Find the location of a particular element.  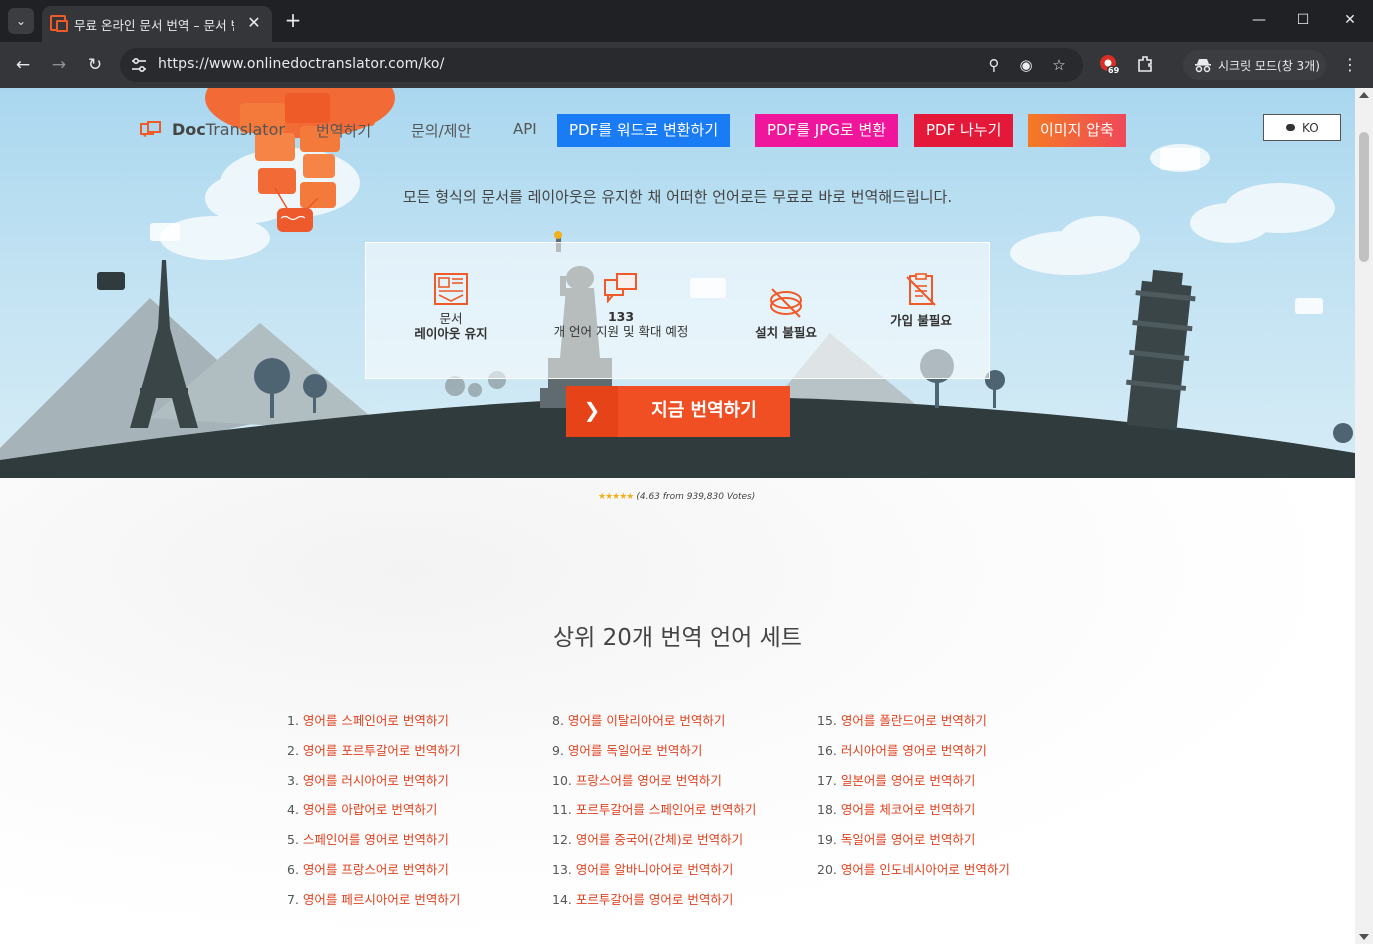

translation-link: 영어를 러시아어로 번역하기 is located at coordinates (376, 780).